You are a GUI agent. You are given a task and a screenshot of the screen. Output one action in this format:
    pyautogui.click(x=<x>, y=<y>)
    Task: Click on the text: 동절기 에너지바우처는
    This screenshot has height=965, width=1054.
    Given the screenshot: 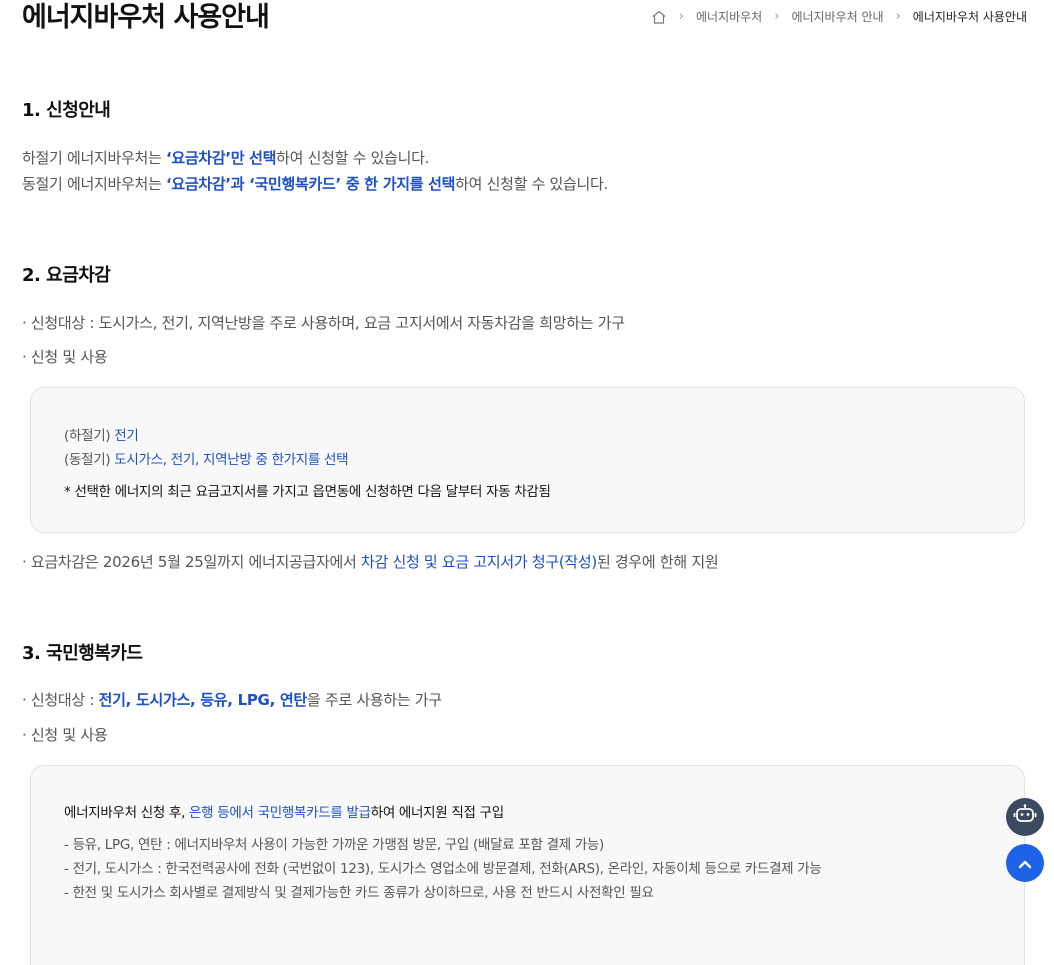 What is the action you would take?
    pyautogui.click(x=94, y=184)
    